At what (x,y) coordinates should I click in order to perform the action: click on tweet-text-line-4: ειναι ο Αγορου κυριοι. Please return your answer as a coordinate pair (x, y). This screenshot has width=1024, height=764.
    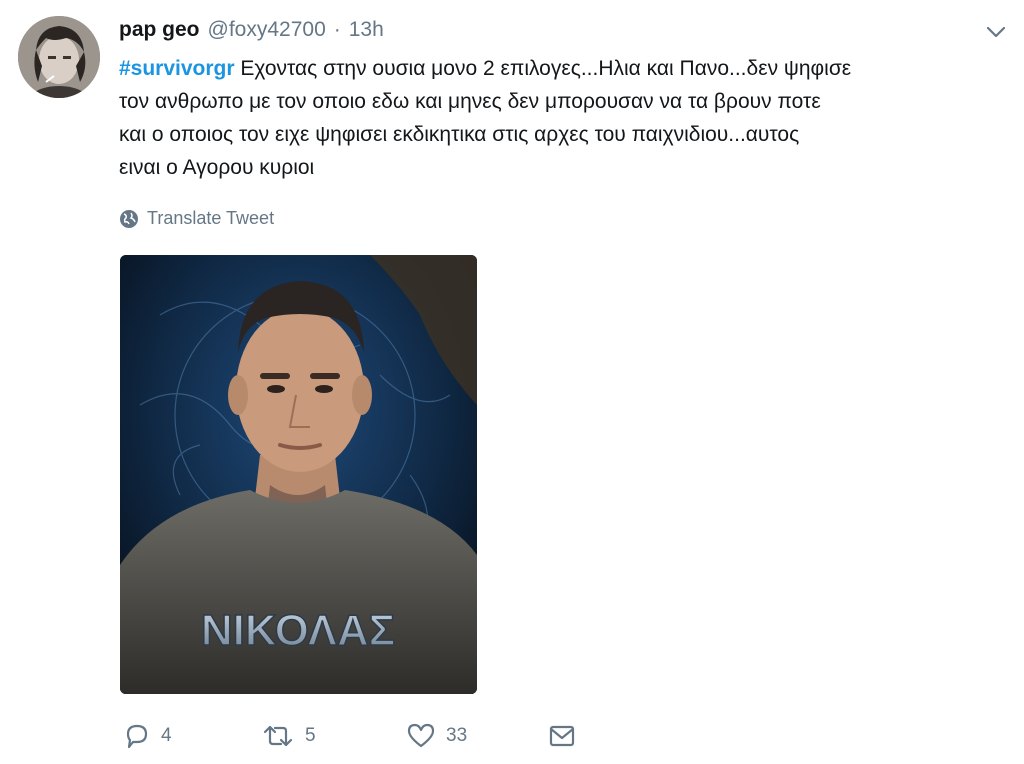
    Looking at the image, I should click on (217, 167).